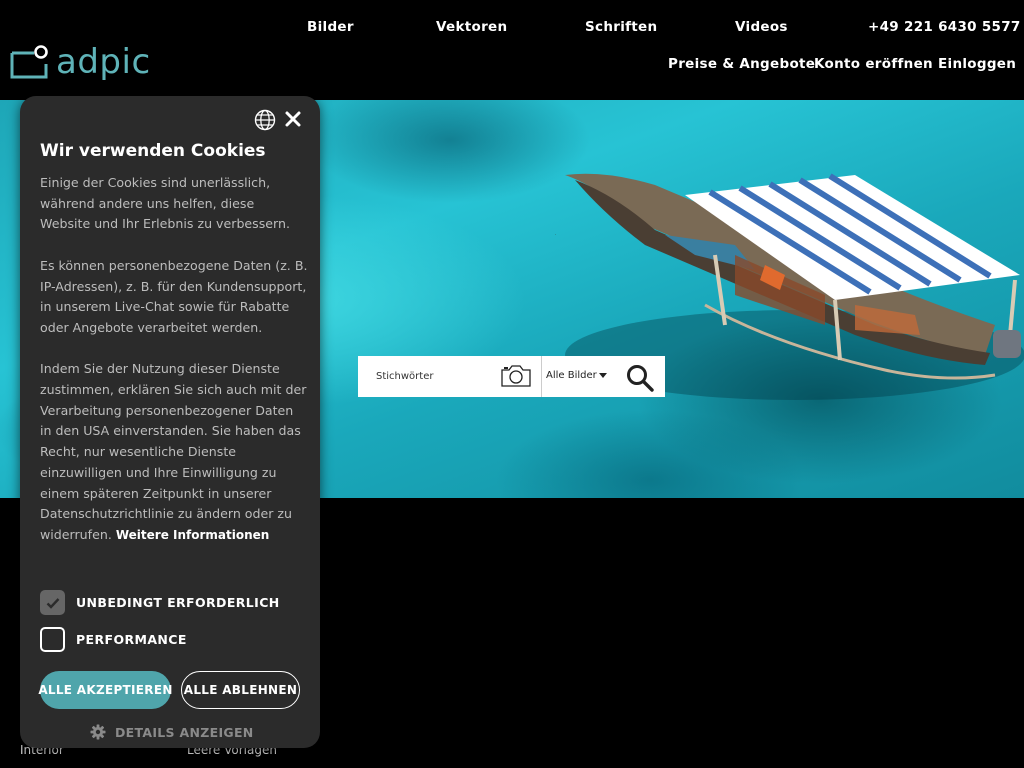 The height and width of the screenshot is (768, 1024). I want to click on nav-link-schriften: Schriften, so click(621, 27).